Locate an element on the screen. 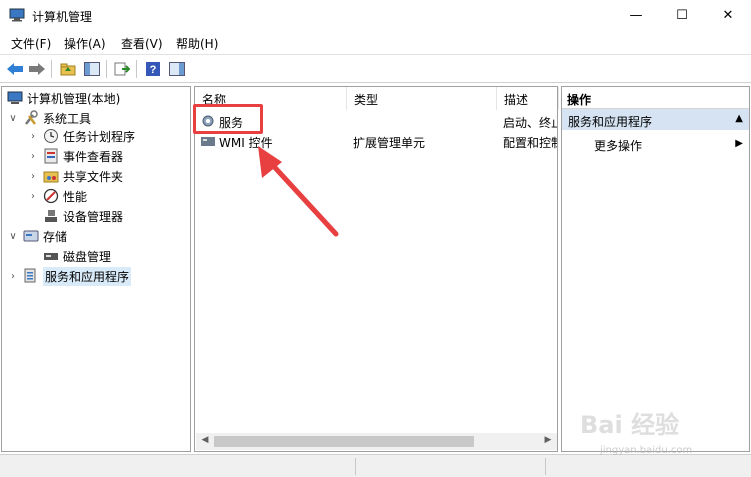 Image resolution: width=751 pixels, height=477 pixels. scrollbar-thumb is located at coordinates (344, 441).